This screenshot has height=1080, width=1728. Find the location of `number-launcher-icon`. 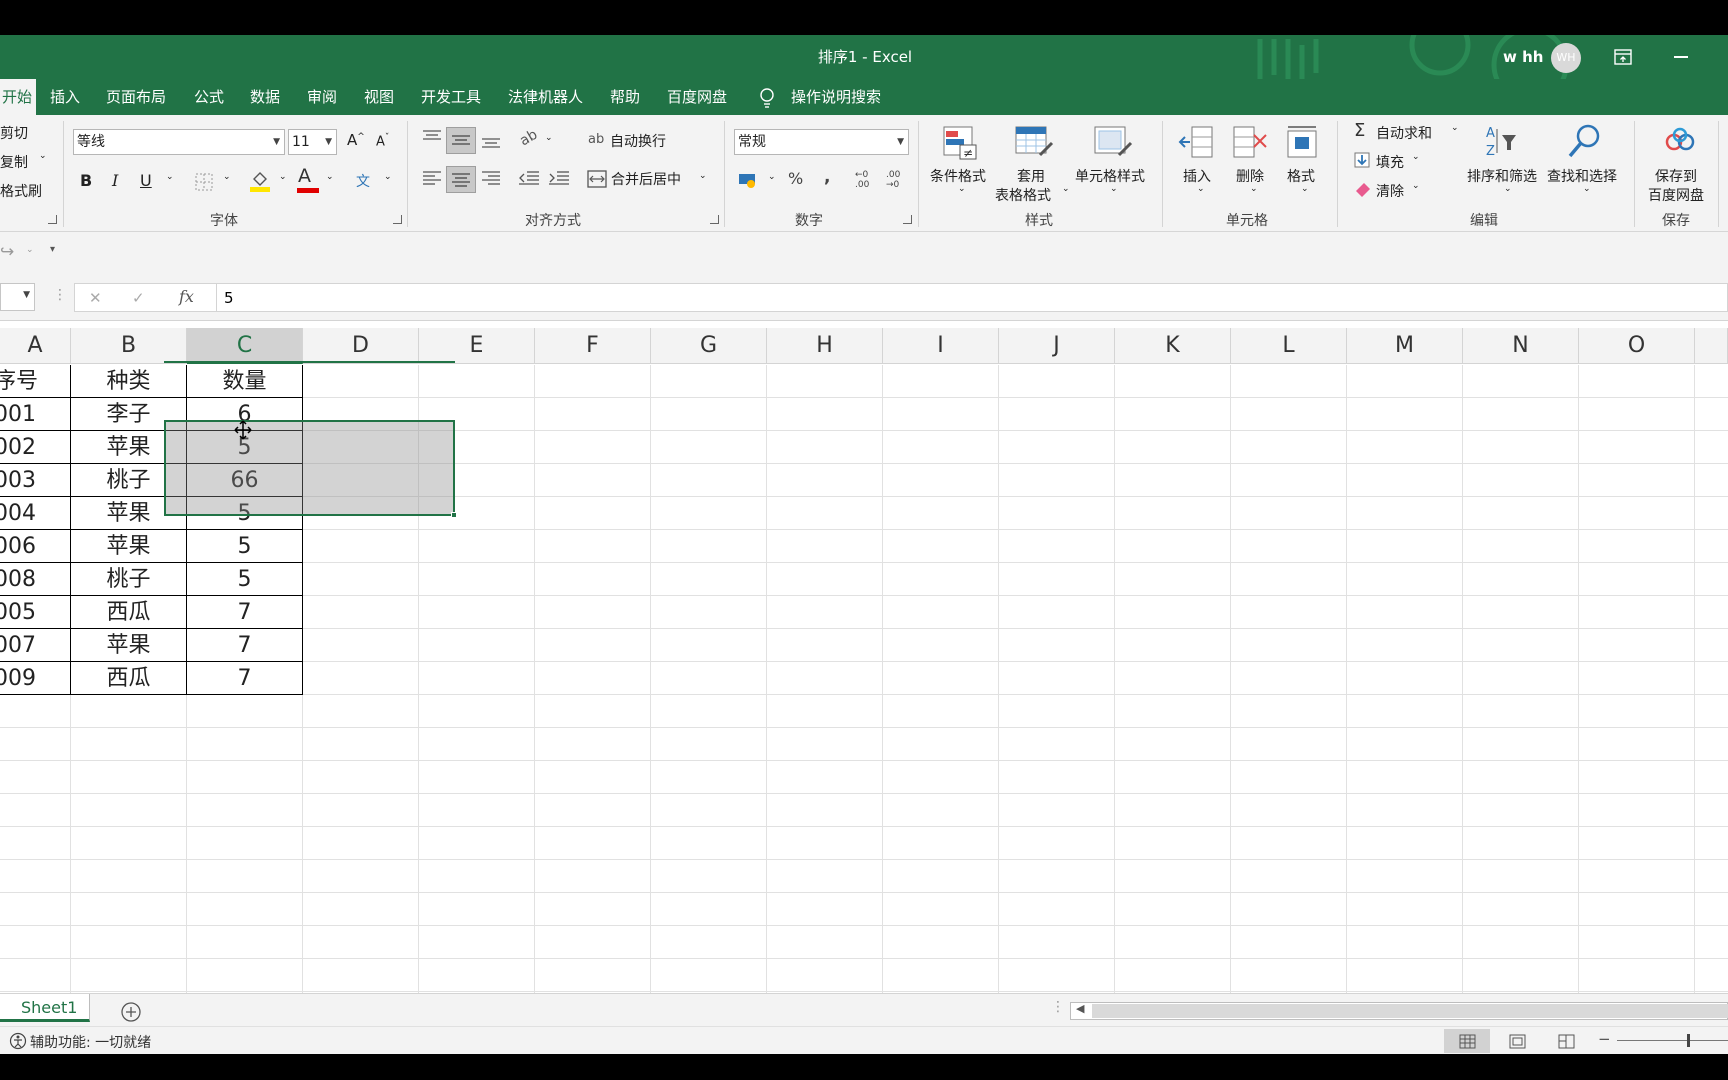

number-launcher-icon is located at coordinates (907, 219).